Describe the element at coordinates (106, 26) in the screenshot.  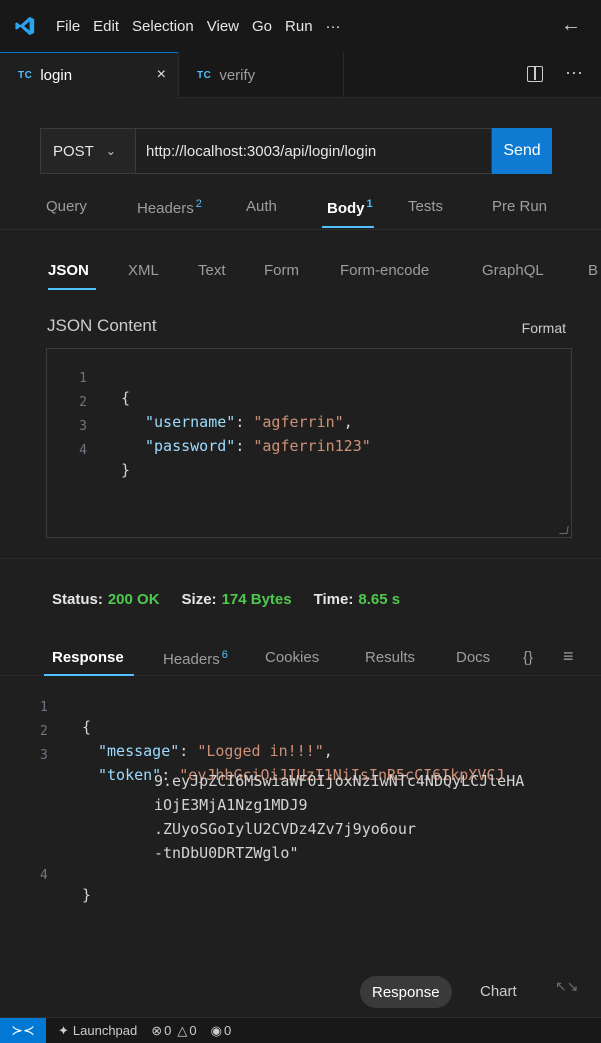
I see `menu-edit: Edit` at that location.